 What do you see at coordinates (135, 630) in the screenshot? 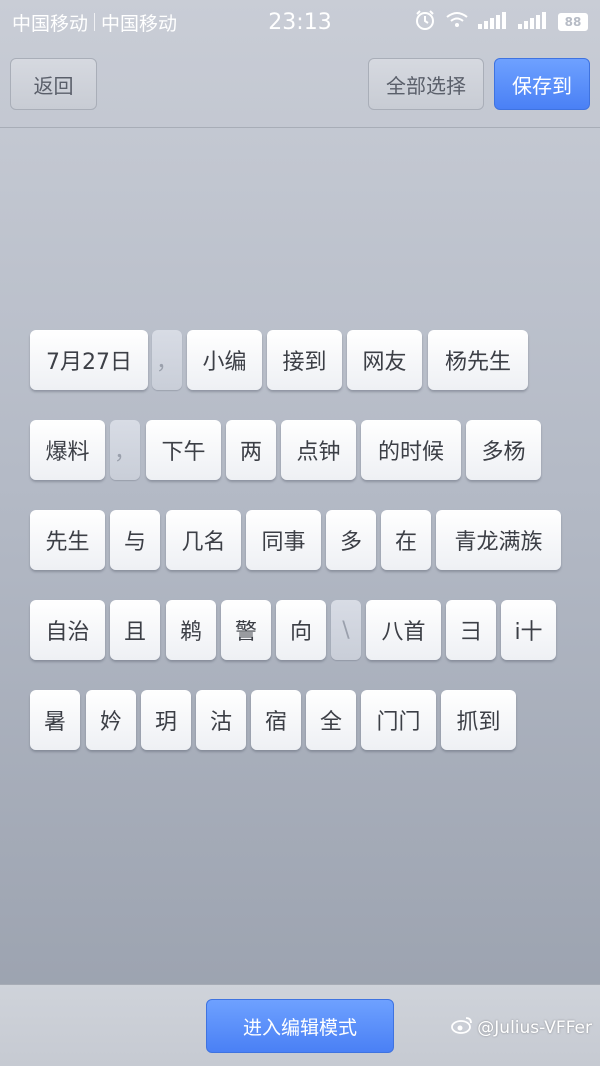
I see `word-token: 且` at bounding box center [135, 630].